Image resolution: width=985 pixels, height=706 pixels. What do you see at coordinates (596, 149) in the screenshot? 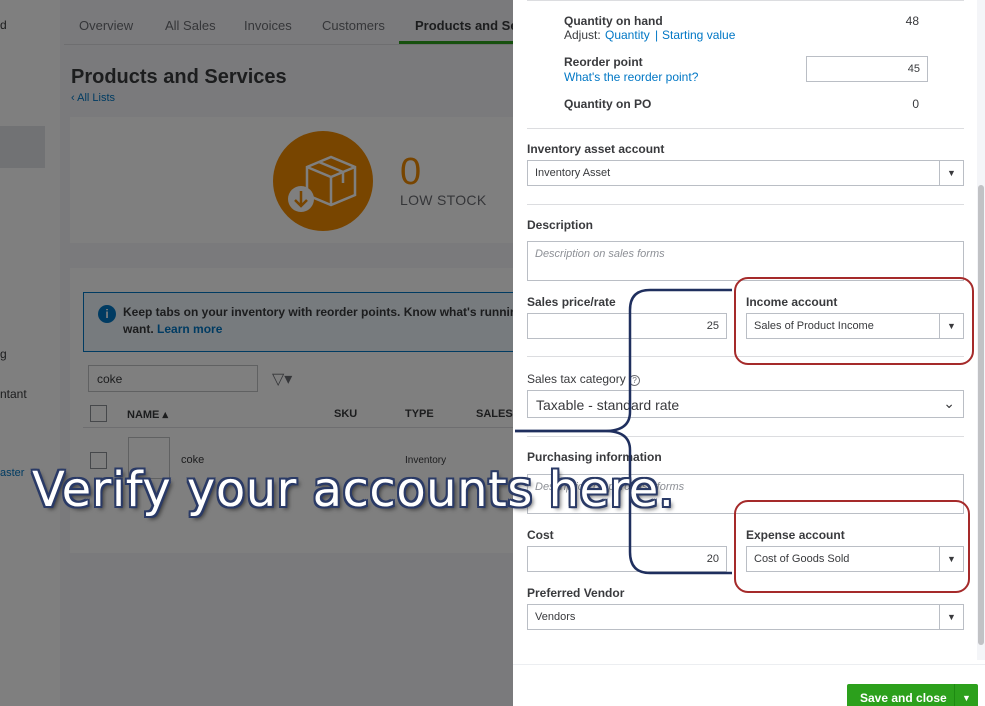
I see `inventory-asset-label: Inventory asset account` at bounding box center [596, 149].